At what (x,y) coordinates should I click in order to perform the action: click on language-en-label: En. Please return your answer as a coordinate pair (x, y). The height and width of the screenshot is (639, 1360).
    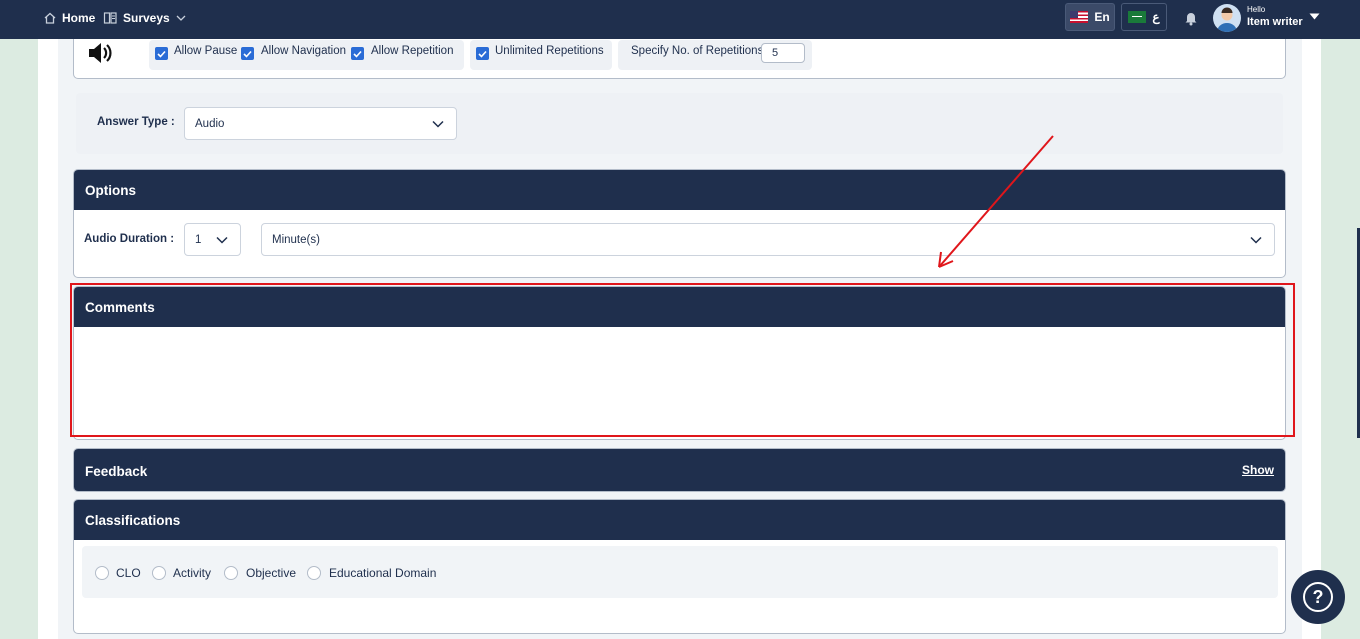
    Looking at the image, I should click on (1102, 17).